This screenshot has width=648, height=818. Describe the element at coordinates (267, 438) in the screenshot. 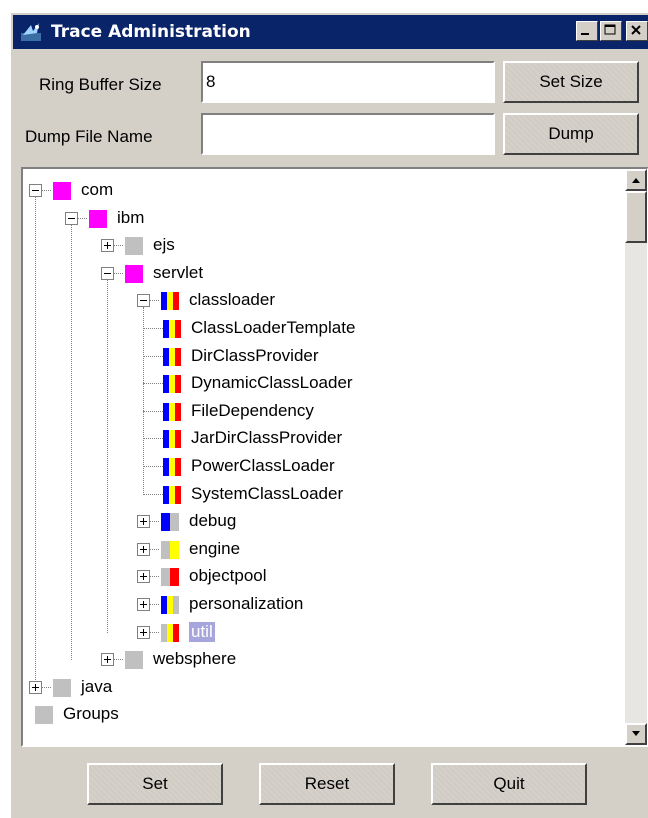

I see `tree-node-label: JarDirClassProvider` at that location.